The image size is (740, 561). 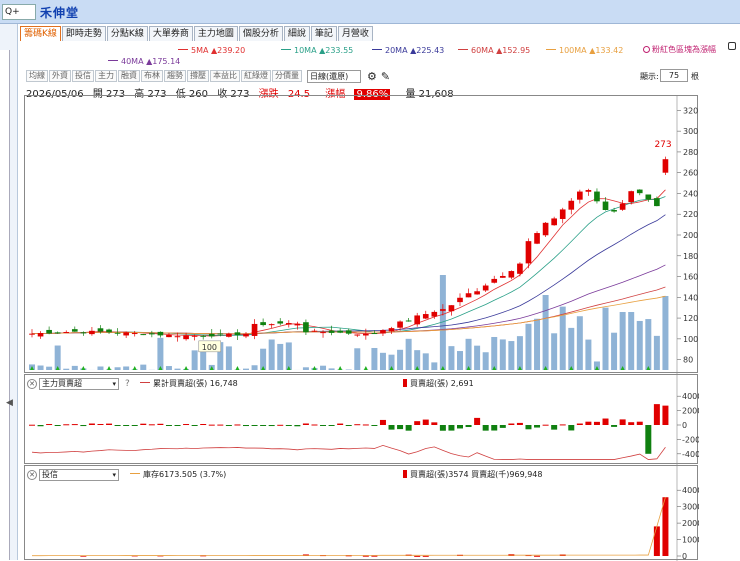 I want to click on y-tick-label: 320, so click(x=690, y=110).